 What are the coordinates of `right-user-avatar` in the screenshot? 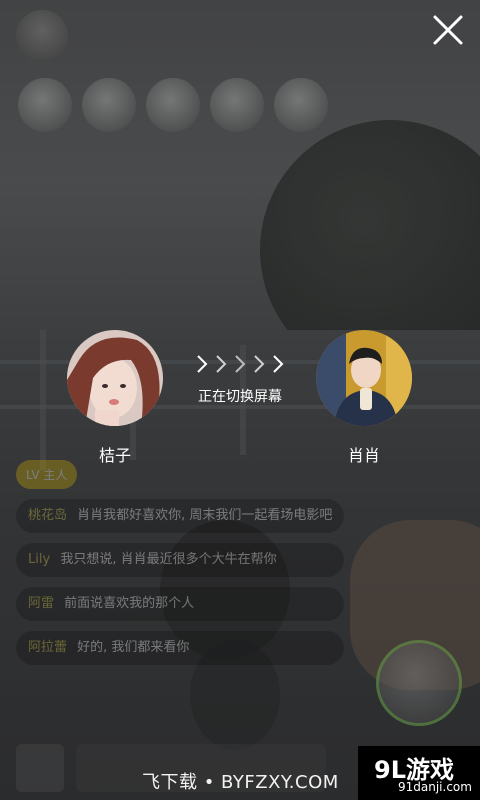 It's located at (364, 378).